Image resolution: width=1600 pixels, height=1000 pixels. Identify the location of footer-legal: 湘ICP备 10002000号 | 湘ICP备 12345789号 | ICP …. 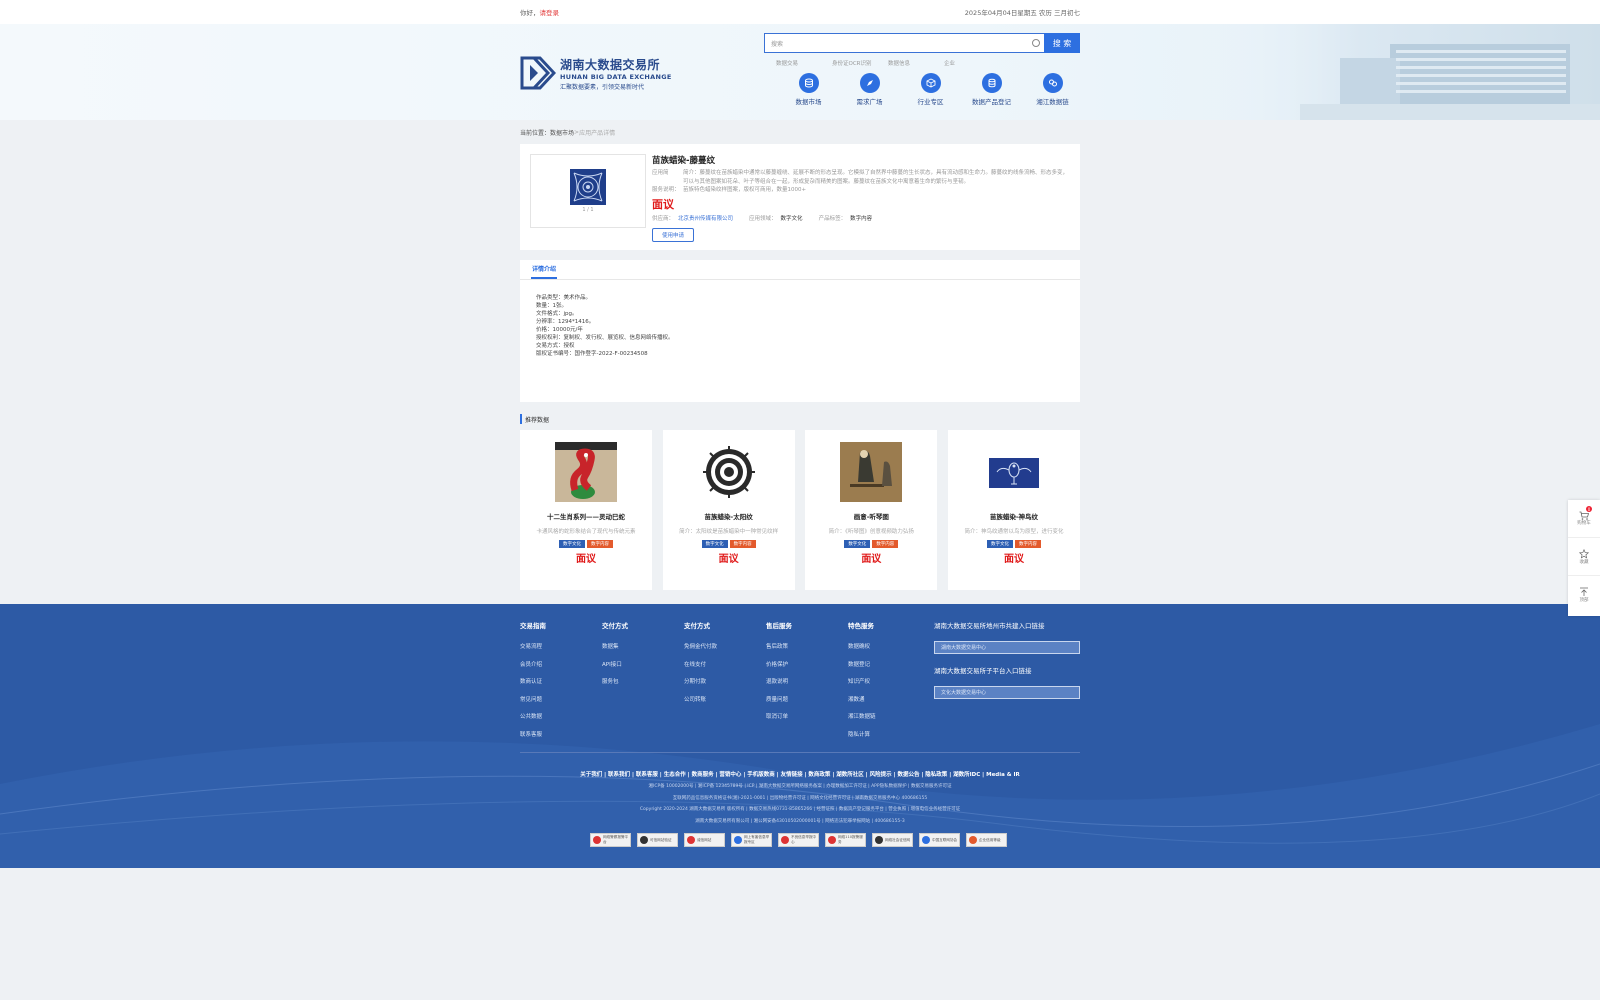
(800, 804).